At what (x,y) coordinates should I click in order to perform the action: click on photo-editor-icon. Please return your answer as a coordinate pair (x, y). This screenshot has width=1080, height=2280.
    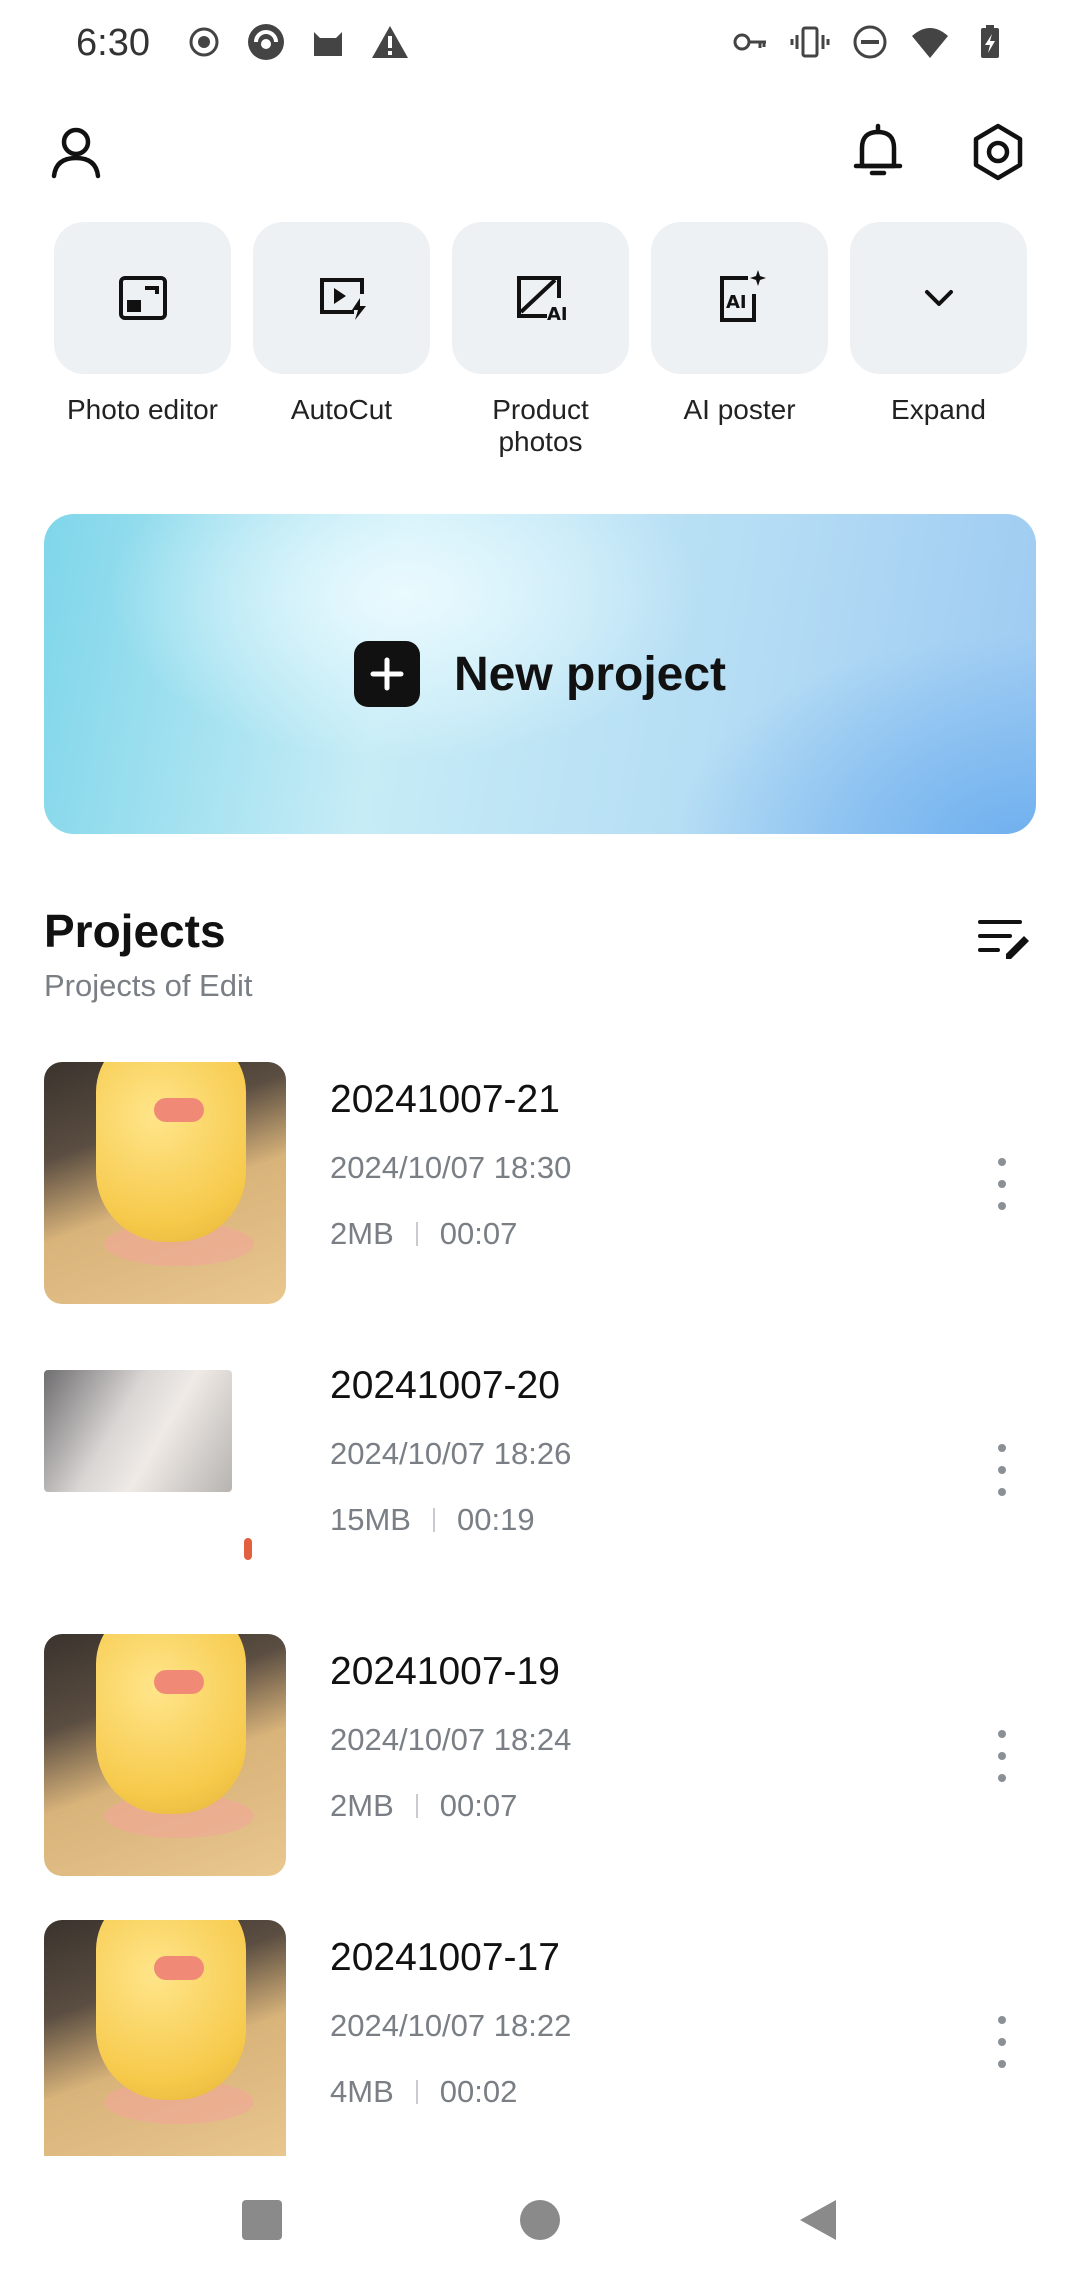
    Looking at the image, I should click on (142, 298).